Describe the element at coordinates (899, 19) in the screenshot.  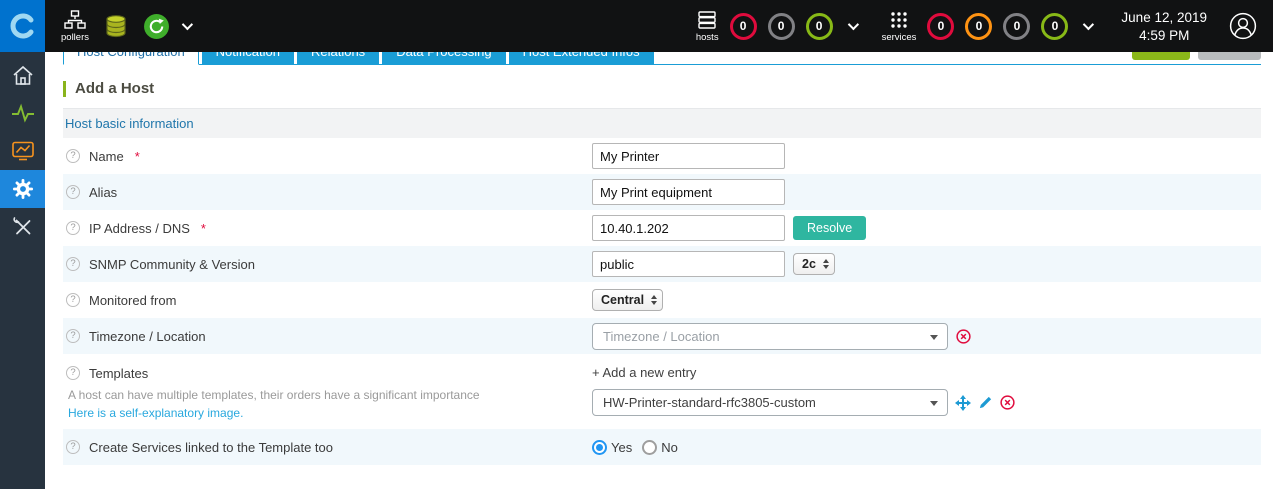
I see `services-icon` at that location.